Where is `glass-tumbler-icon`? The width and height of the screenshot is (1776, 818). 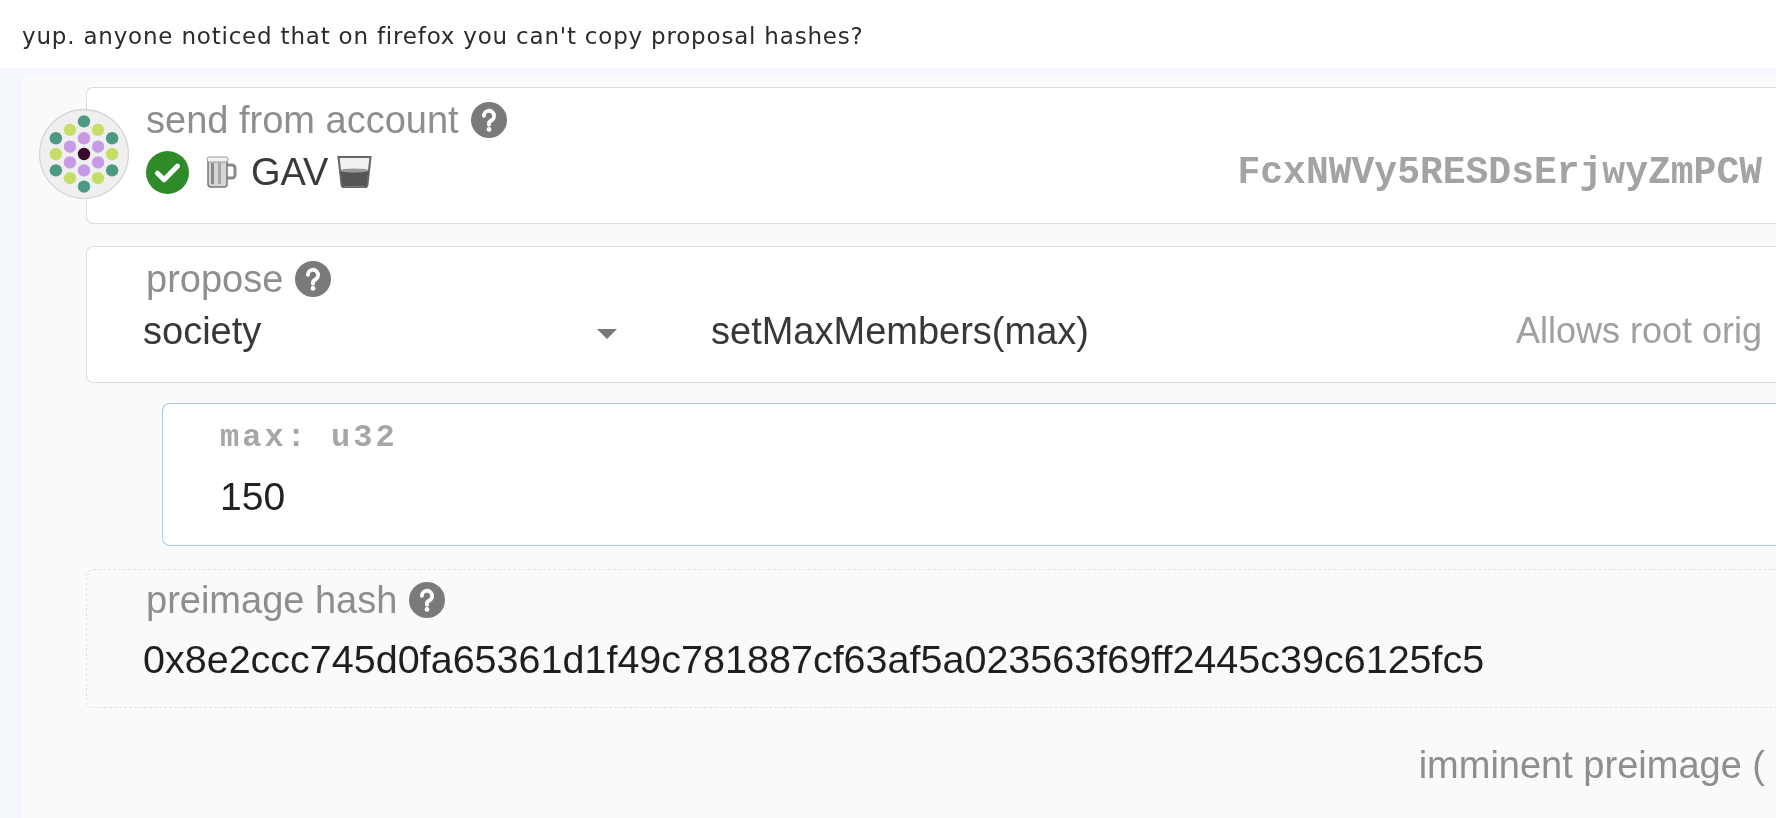
glass-tumbler-icon is located at coordinates (355, 172).